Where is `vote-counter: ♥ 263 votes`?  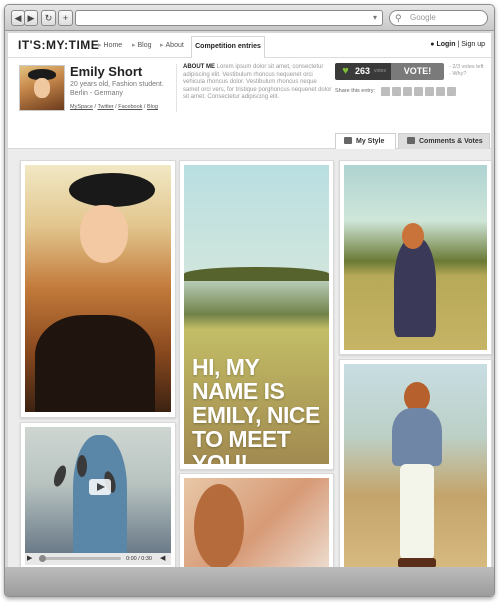 vote-counter: ♥ 263 votes is located at coordinates (363, 71).